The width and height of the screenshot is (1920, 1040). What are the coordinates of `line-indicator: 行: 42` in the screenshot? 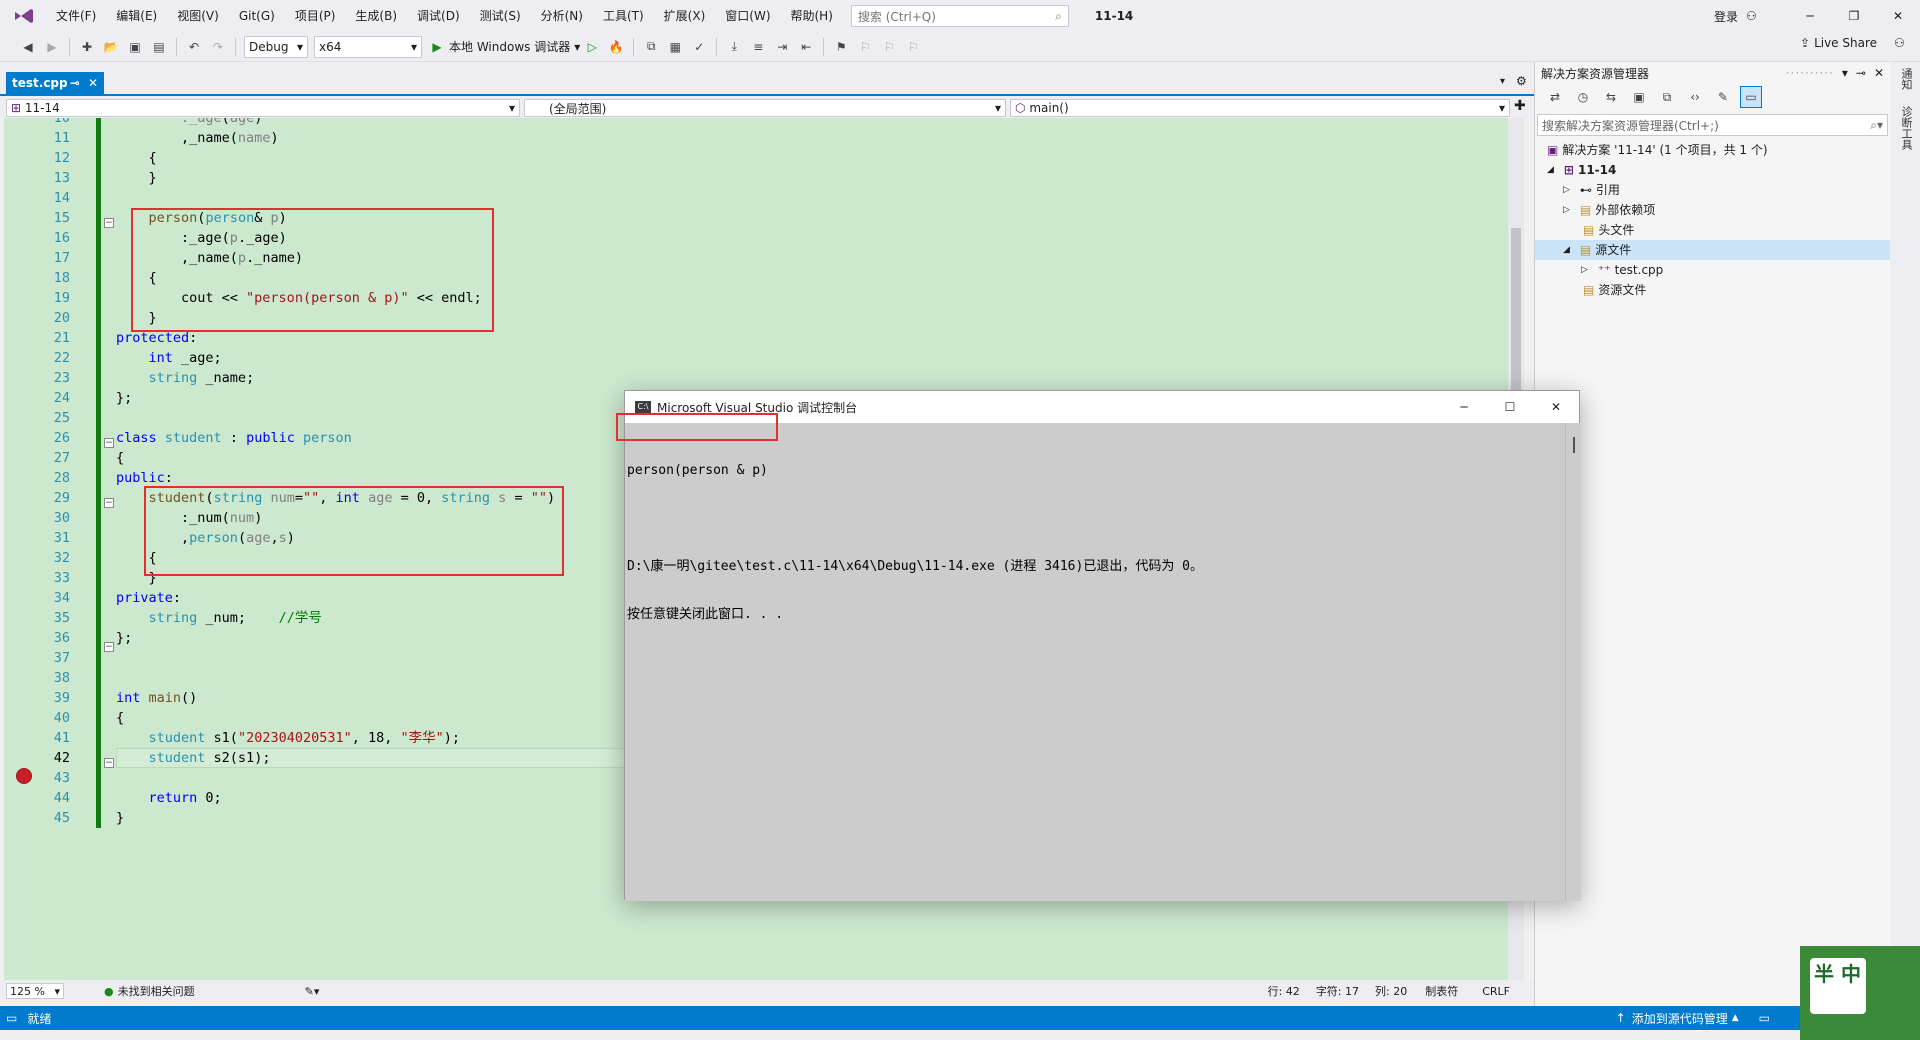 It's located at (1284, 991).